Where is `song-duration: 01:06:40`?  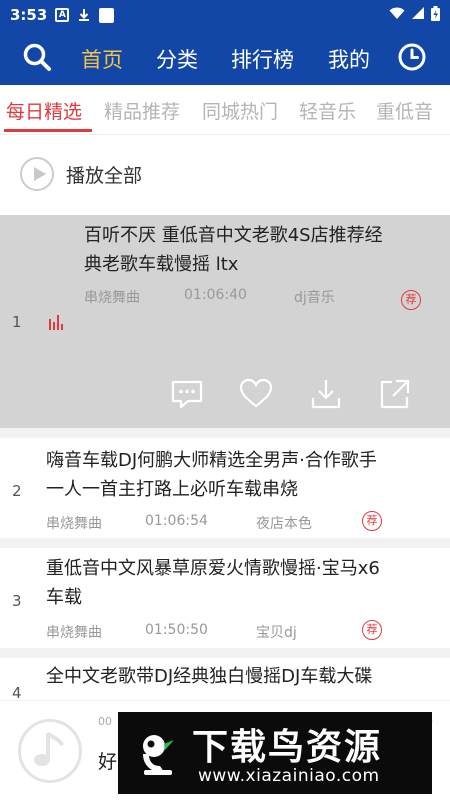
song-duration: 01:06:40 is located at coordinates (215, 295).